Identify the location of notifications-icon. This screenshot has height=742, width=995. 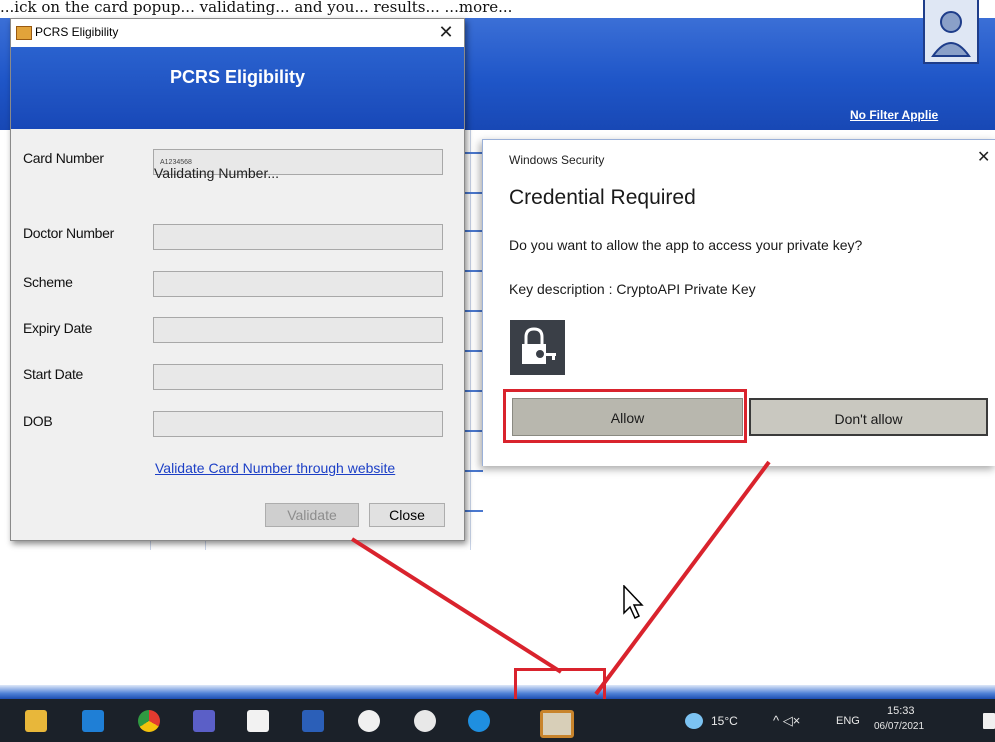
(989, 721).